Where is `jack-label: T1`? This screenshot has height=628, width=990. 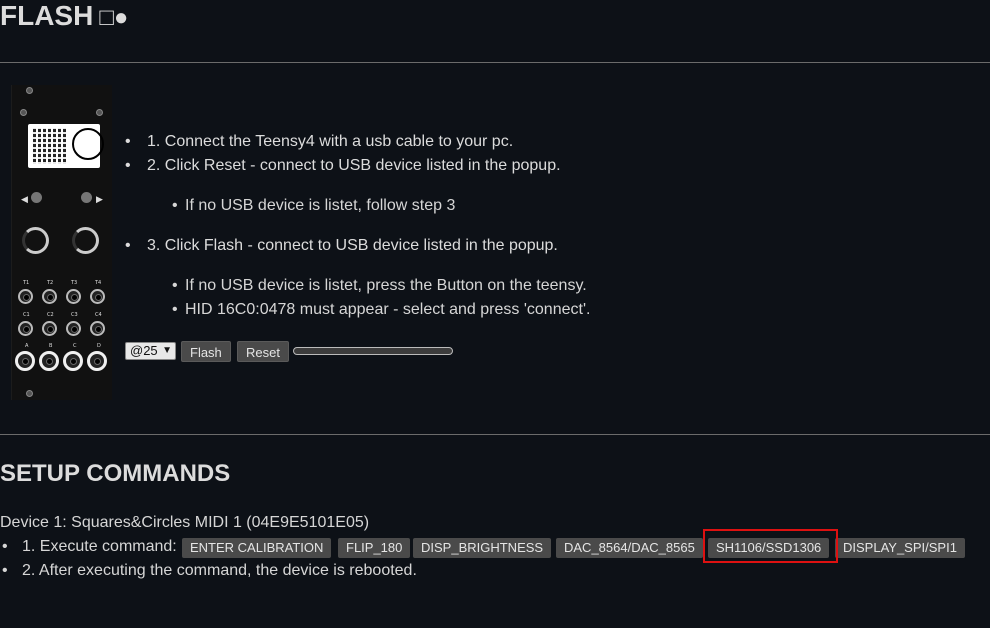 jack-label: T1 is located at coordinates (26, 283).